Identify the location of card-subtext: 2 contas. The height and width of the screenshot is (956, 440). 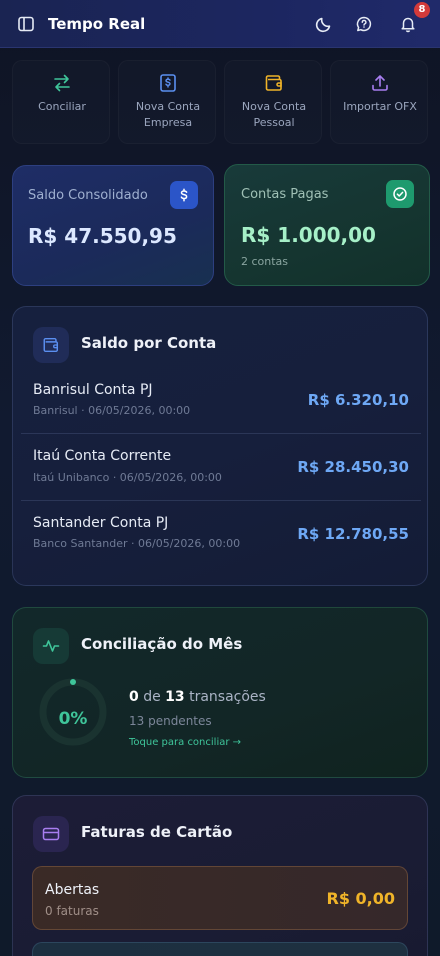
(265, 261).